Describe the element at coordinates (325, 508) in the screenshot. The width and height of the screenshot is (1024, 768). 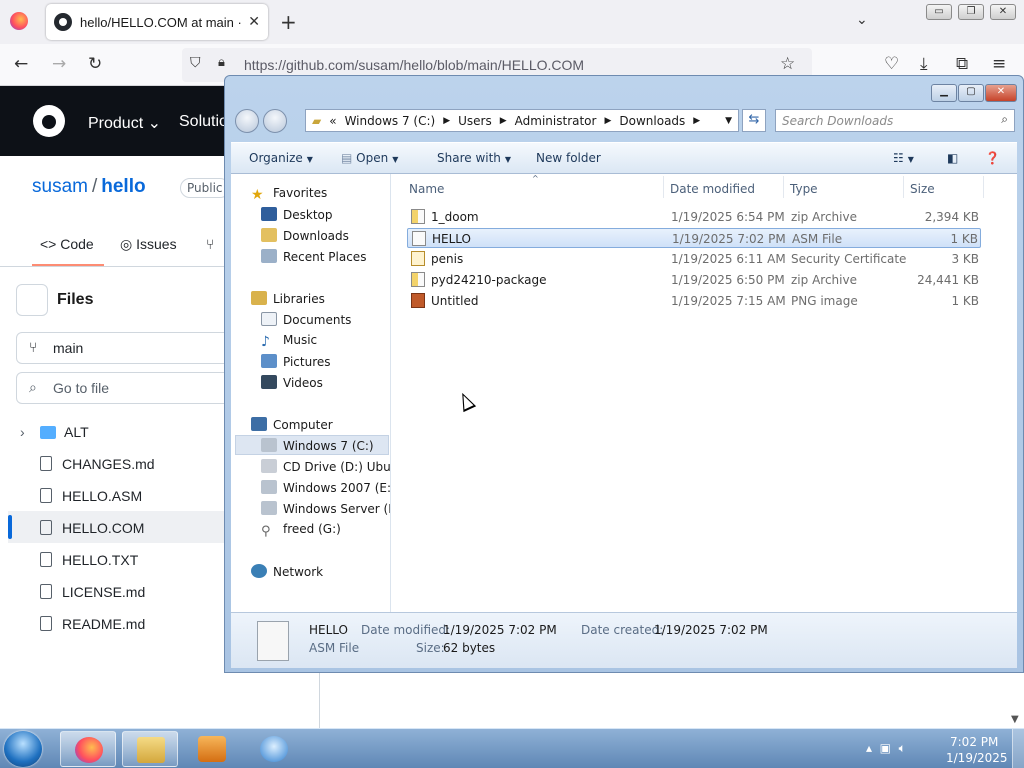
I see `nav-drive-f: Windows Server (F:)` at that location.